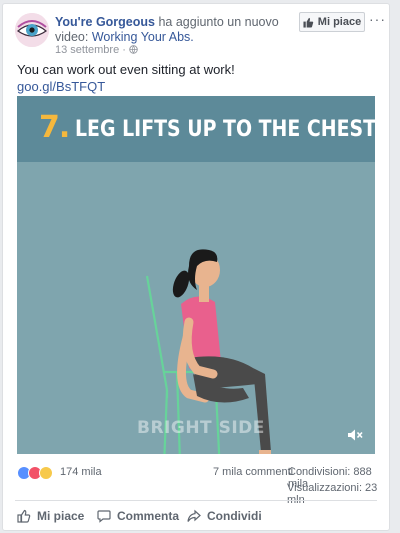 This screenshot has height=533, width=400. Describe the element at coordinates (234, 516) in the screenshot. I see `share-button-label: Condividi` at that location.